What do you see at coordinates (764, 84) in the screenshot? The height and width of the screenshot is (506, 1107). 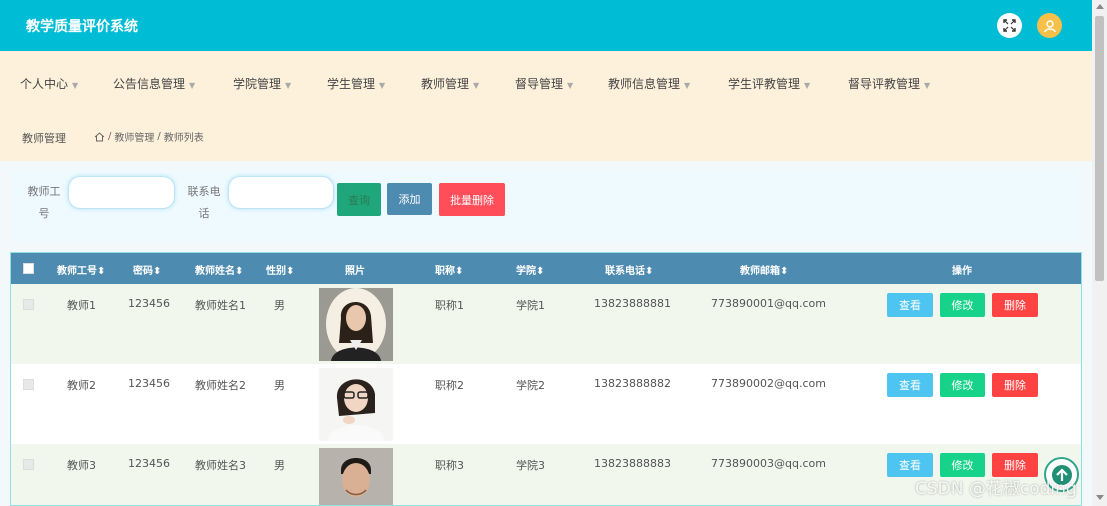 I see `nav-label: 学生评教管理` at bounding box center [764, 84].